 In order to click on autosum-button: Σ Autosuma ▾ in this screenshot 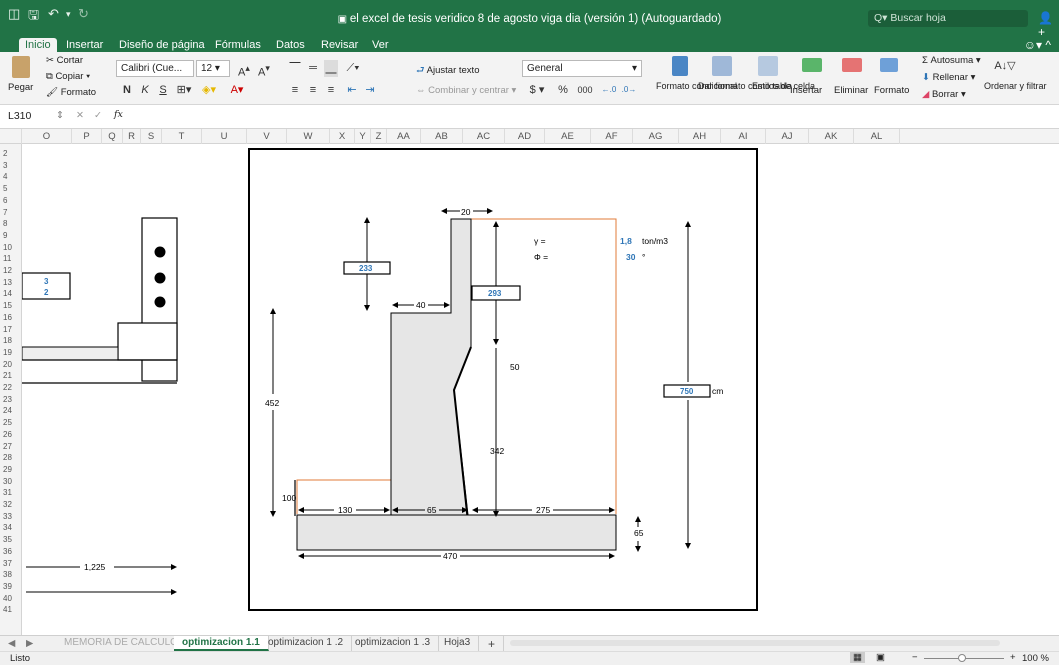, I will do `click(951, 60)`.